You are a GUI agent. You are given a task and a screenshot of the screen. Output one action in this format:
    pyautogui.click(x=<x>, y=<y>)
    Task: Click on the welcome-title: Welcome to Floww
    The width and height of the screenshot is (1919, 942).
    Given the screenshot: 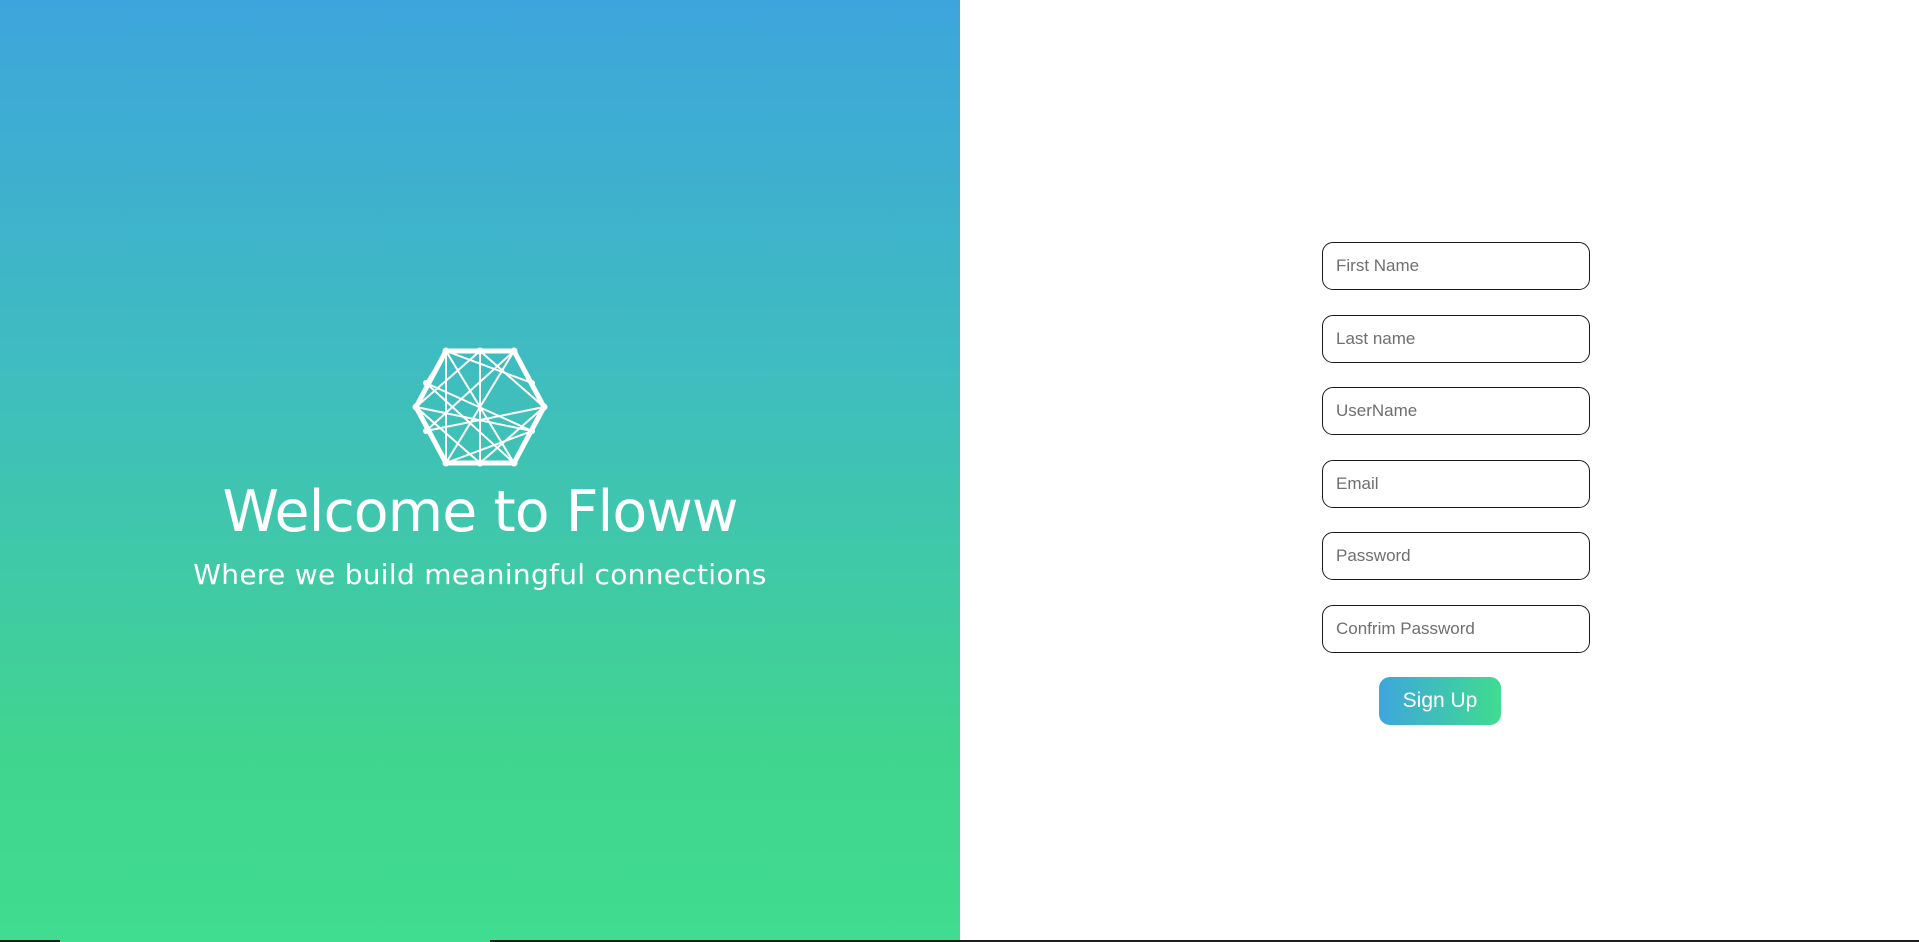 What is the action you would take?
    pyautogui.click(x=480, y=512)
    